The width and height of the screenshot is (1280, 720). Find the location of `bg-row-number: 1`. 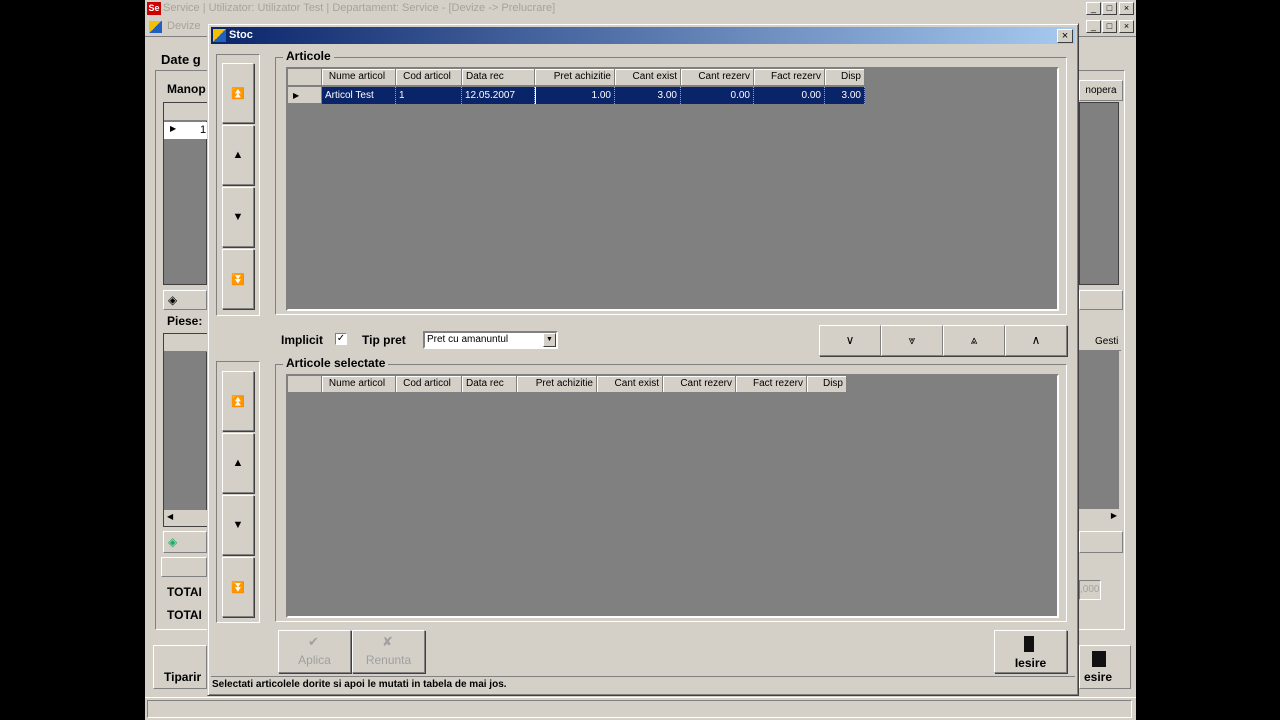

bg-row-number: 1 is located at coordinates (203, 130).